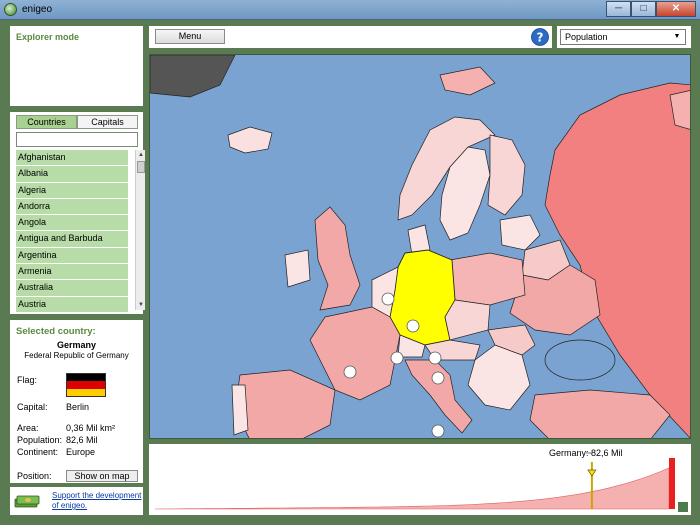 The height and width of the screenshot is (525, 700). Describe the element at coordinates (81, 452) in the screenshot. I see `continent-value: Europe` at that location.